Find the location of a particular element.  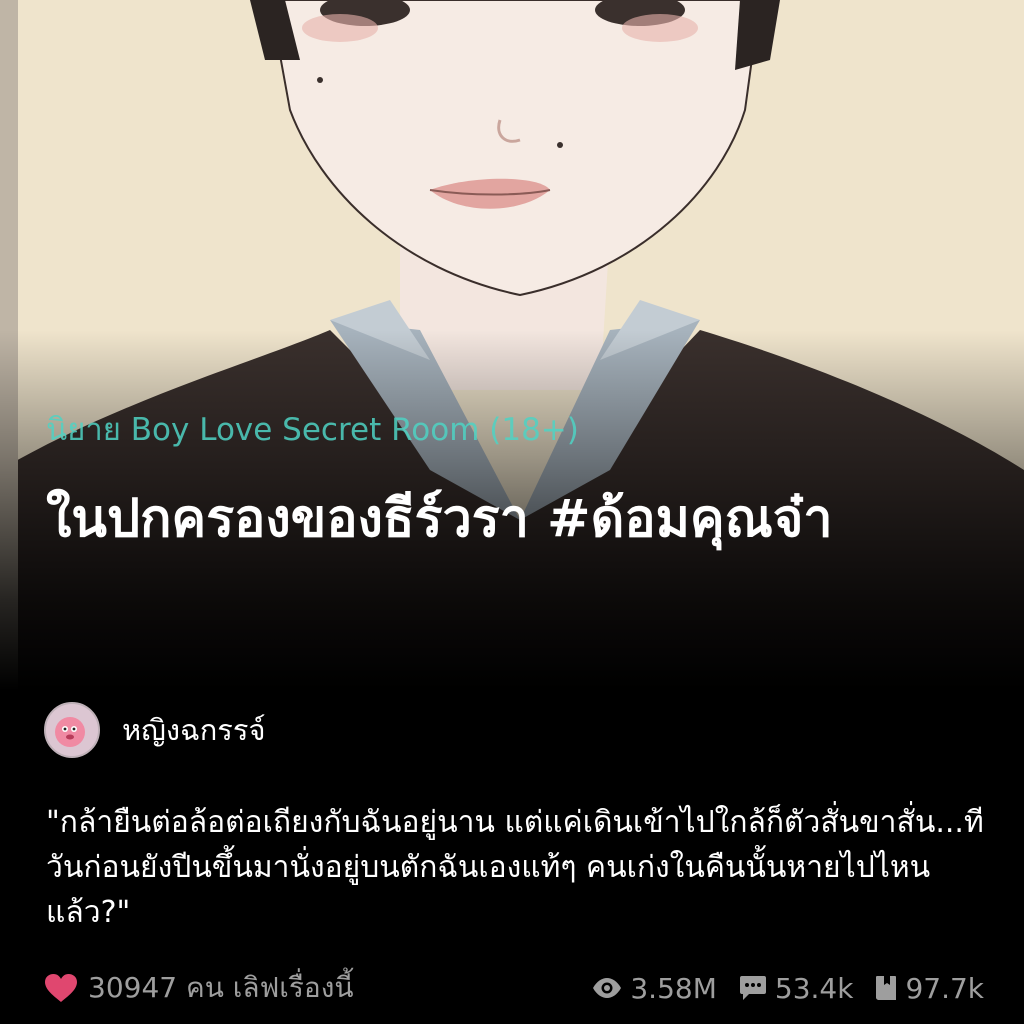

author-row: หญิงฉกรรจ์ is located at coordinates (154, 730).